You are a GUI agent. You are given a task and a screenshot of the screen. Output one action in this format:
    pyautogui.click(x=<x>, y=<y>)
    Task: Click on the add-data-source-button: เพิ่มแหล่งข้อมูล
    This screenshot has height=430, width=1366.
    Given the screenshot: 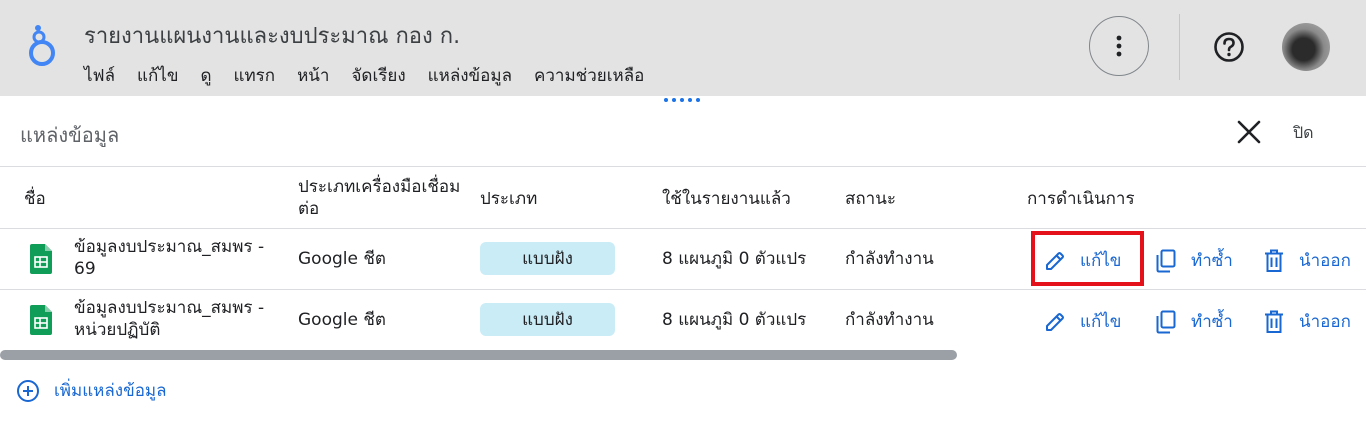 What is the action you would take?
    pyautogui.click(x=91, y=390)
    